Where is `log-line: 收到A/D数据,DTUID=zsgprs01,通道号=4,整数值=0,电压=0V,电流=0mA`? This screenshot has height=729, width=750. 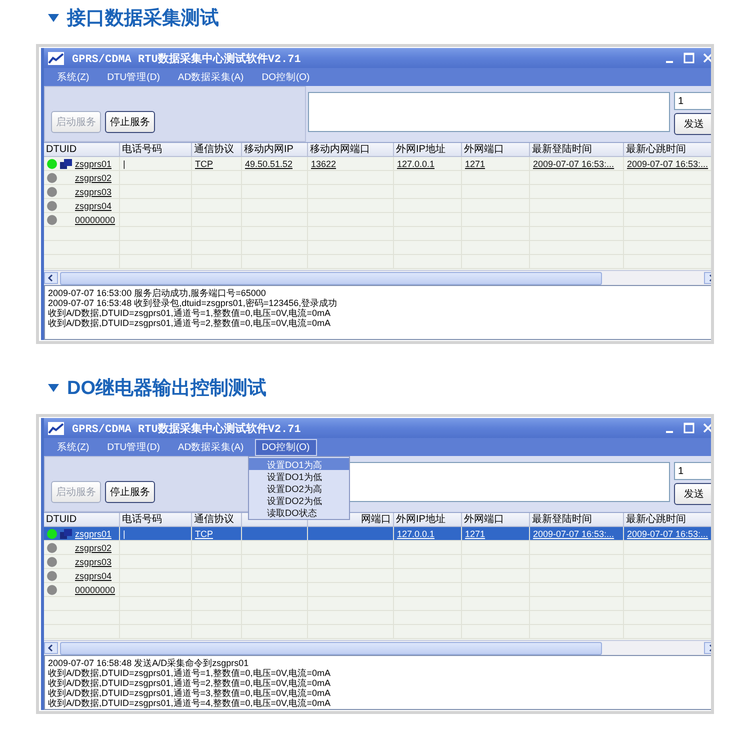 log-line: 收到A/D数据,DTUID=zsgprs01,通道号=4,整数值=0,电压=0V,电流=0mA is located at coordinates (190, 703).